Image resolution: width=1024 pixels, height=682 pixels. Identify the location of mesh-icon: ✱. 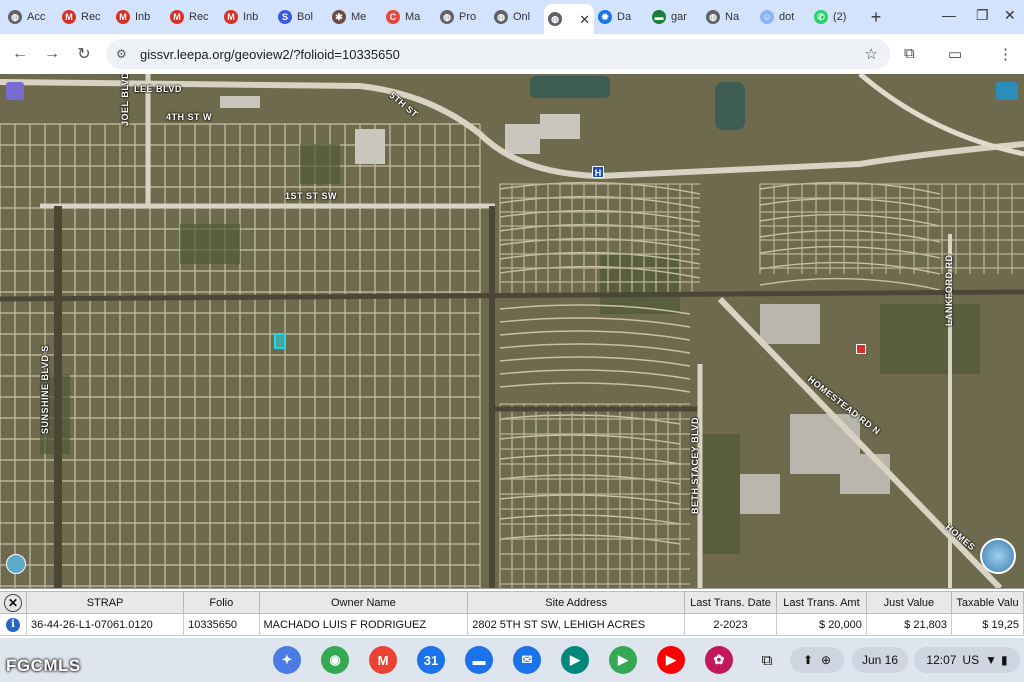
(339, 17).